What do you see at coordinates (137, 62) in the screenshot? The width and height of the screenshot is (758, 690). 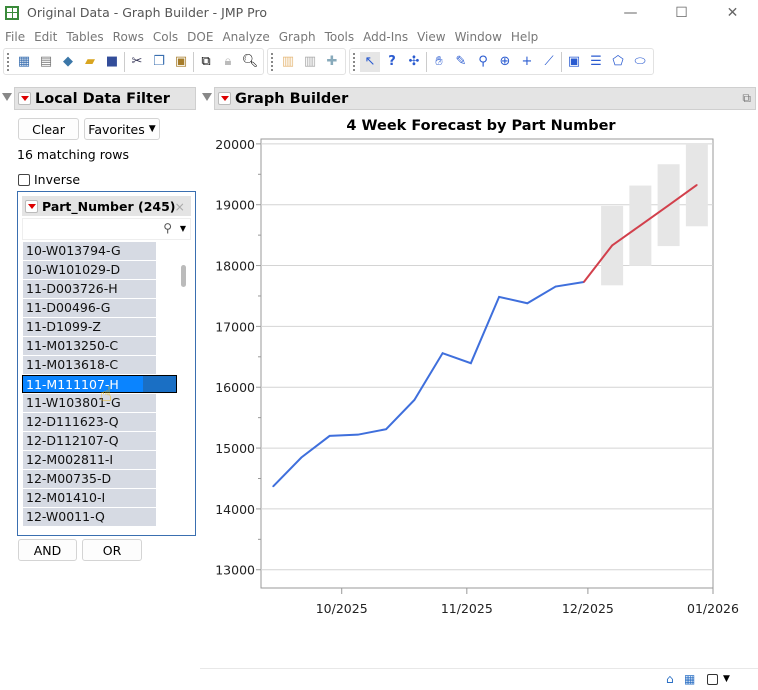 I see `cut-icon: ✂` at bounding box center [137, 62].